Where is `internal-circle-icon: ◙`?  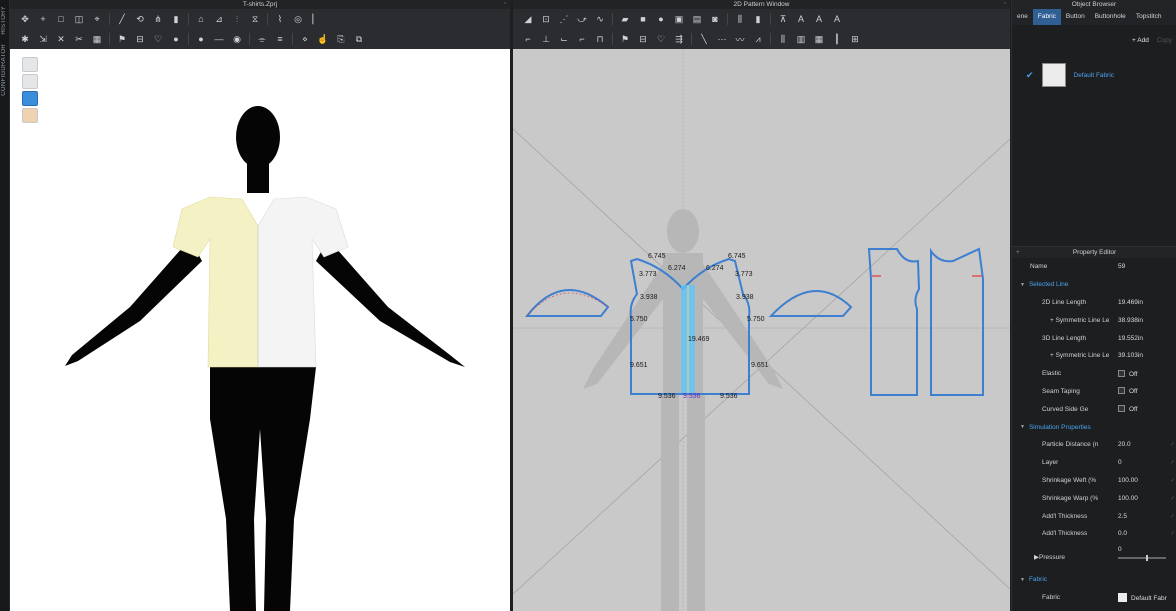
internal-circle-icon: ◙ is located at coordinates (715, 19).